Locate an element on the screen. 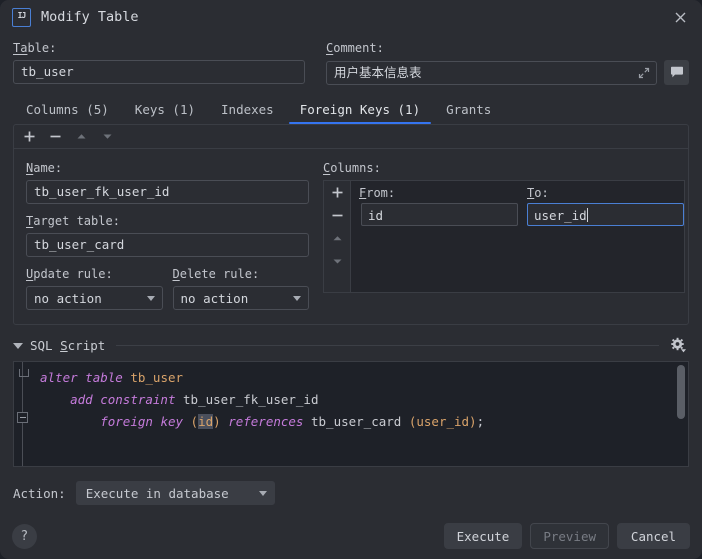  columns-toolbar is located at coordinates (337, 236).